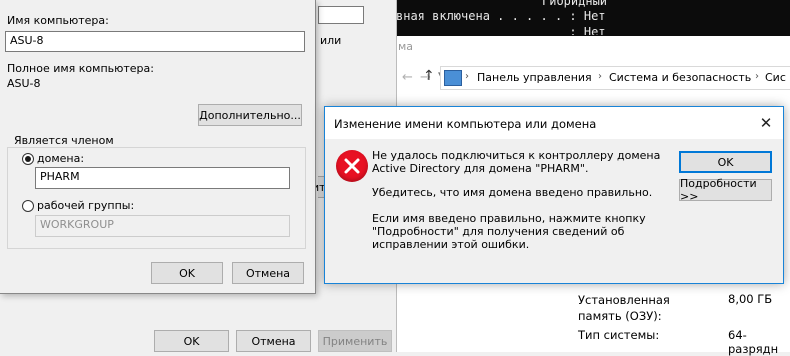  What do you see at coordinates (61, 158) in the screenshot?
I see `domain-label: домена:` at bounding box center [61, 158].